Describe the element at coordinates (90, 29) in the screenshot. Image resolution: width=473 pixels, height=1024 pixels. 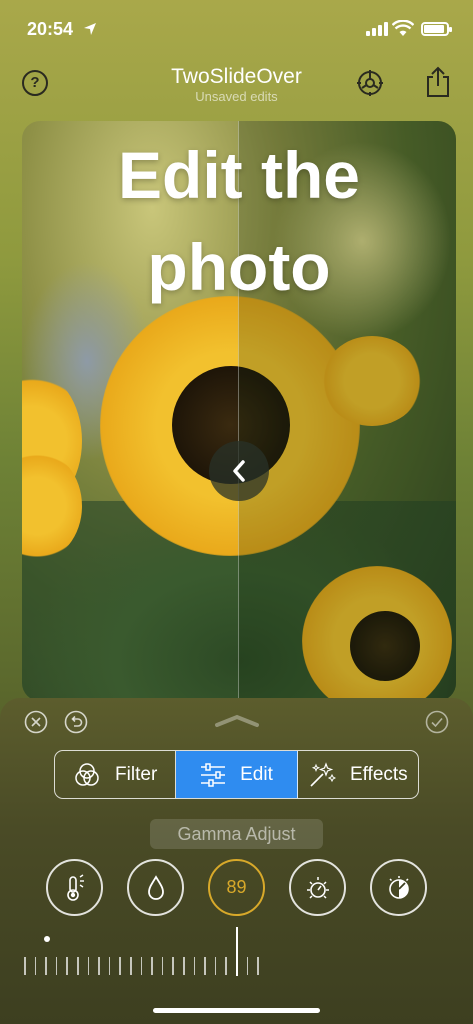
I see `location-arrow-icon` at that location.